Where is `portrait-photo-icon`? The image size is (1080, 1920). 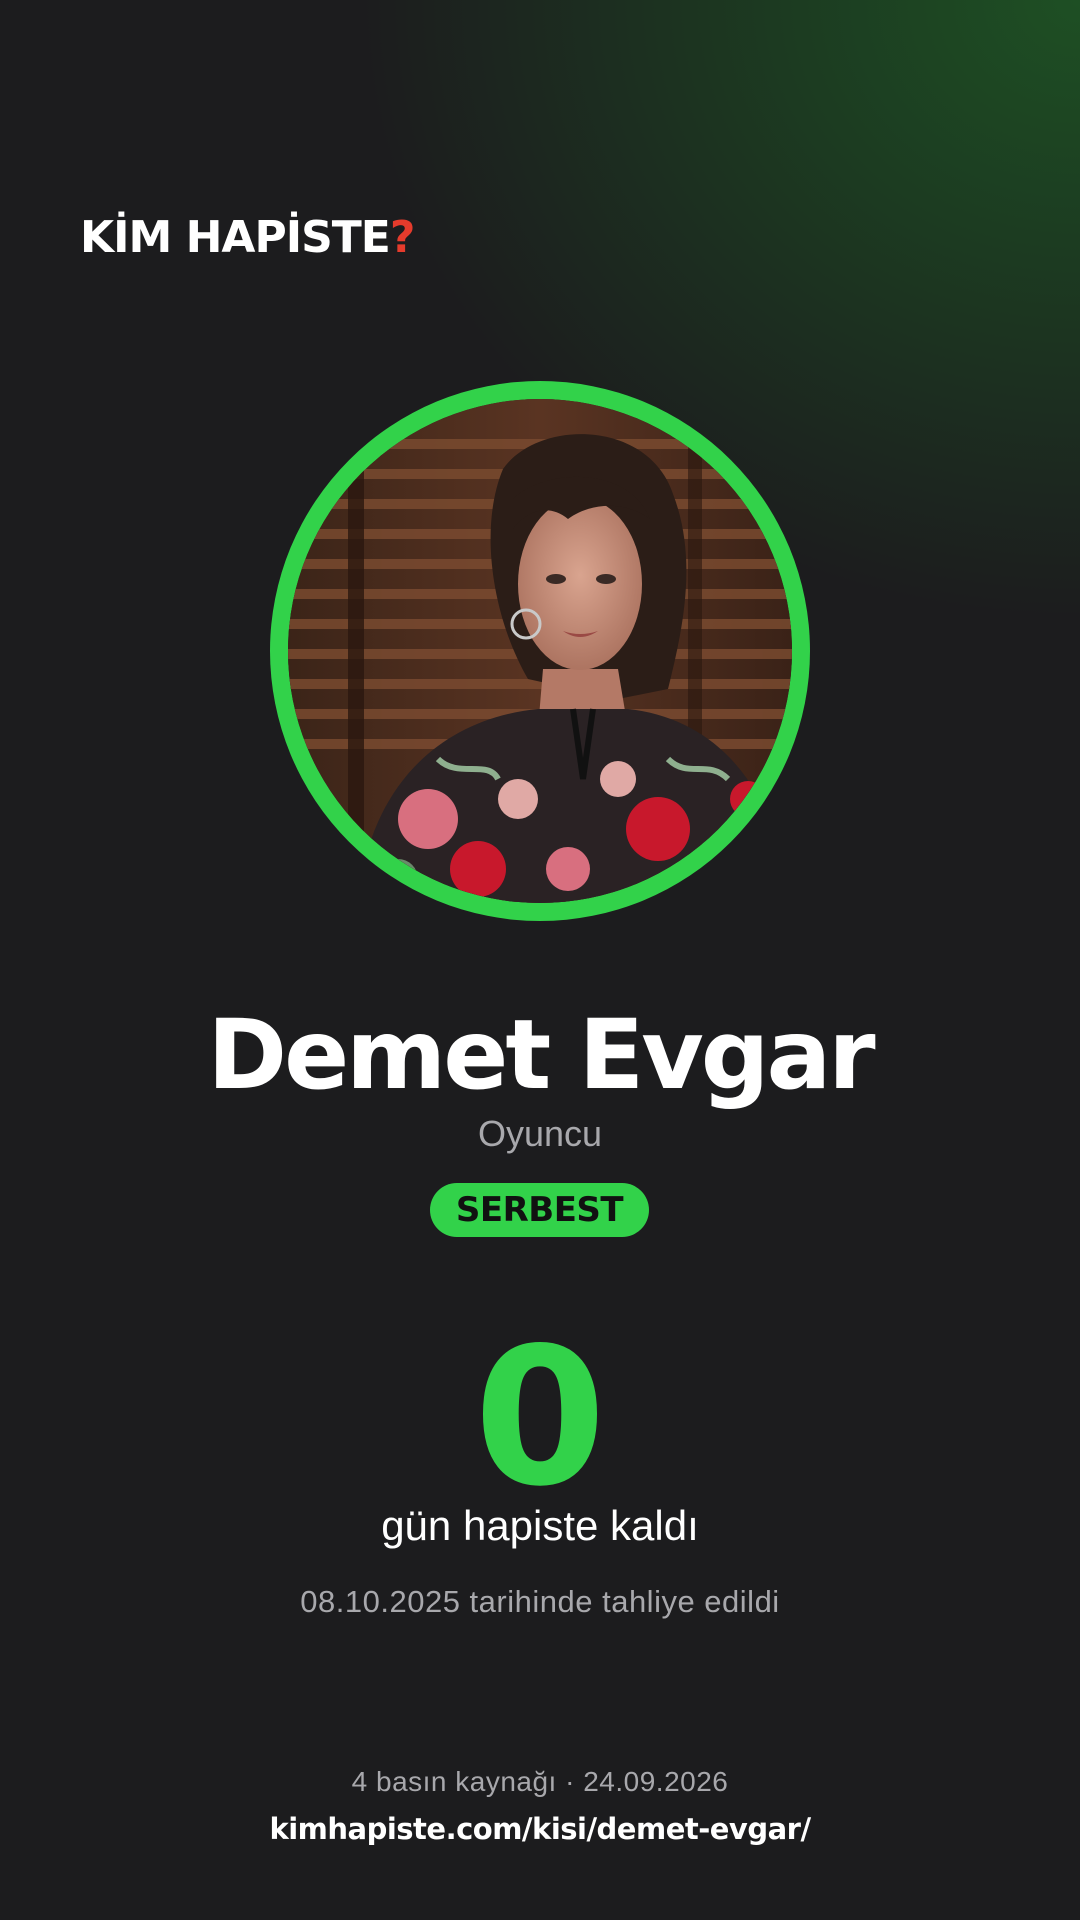
portrait-photo-icon is located at coordinates (540, 651).